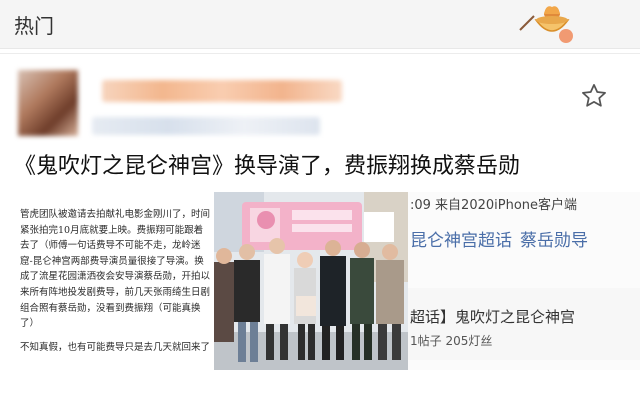 The image size is (640, 407). What do you see at coordinates (34, 26) in the screenshot?
I see `page-title: 热门` at bounding box center [34, 26].